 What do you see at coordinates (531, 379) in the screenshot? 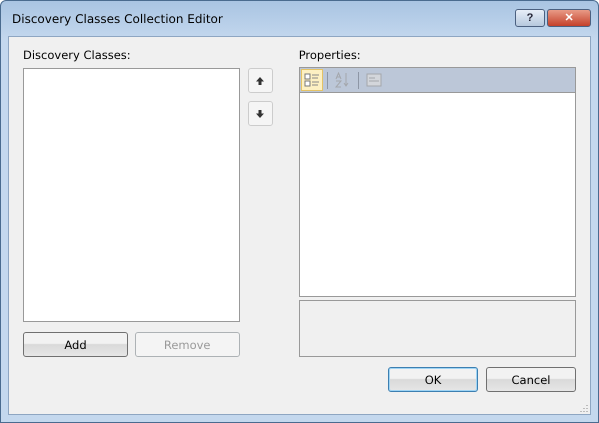
I see `dialog-button: Cancel` at bounding box center [531, 379].